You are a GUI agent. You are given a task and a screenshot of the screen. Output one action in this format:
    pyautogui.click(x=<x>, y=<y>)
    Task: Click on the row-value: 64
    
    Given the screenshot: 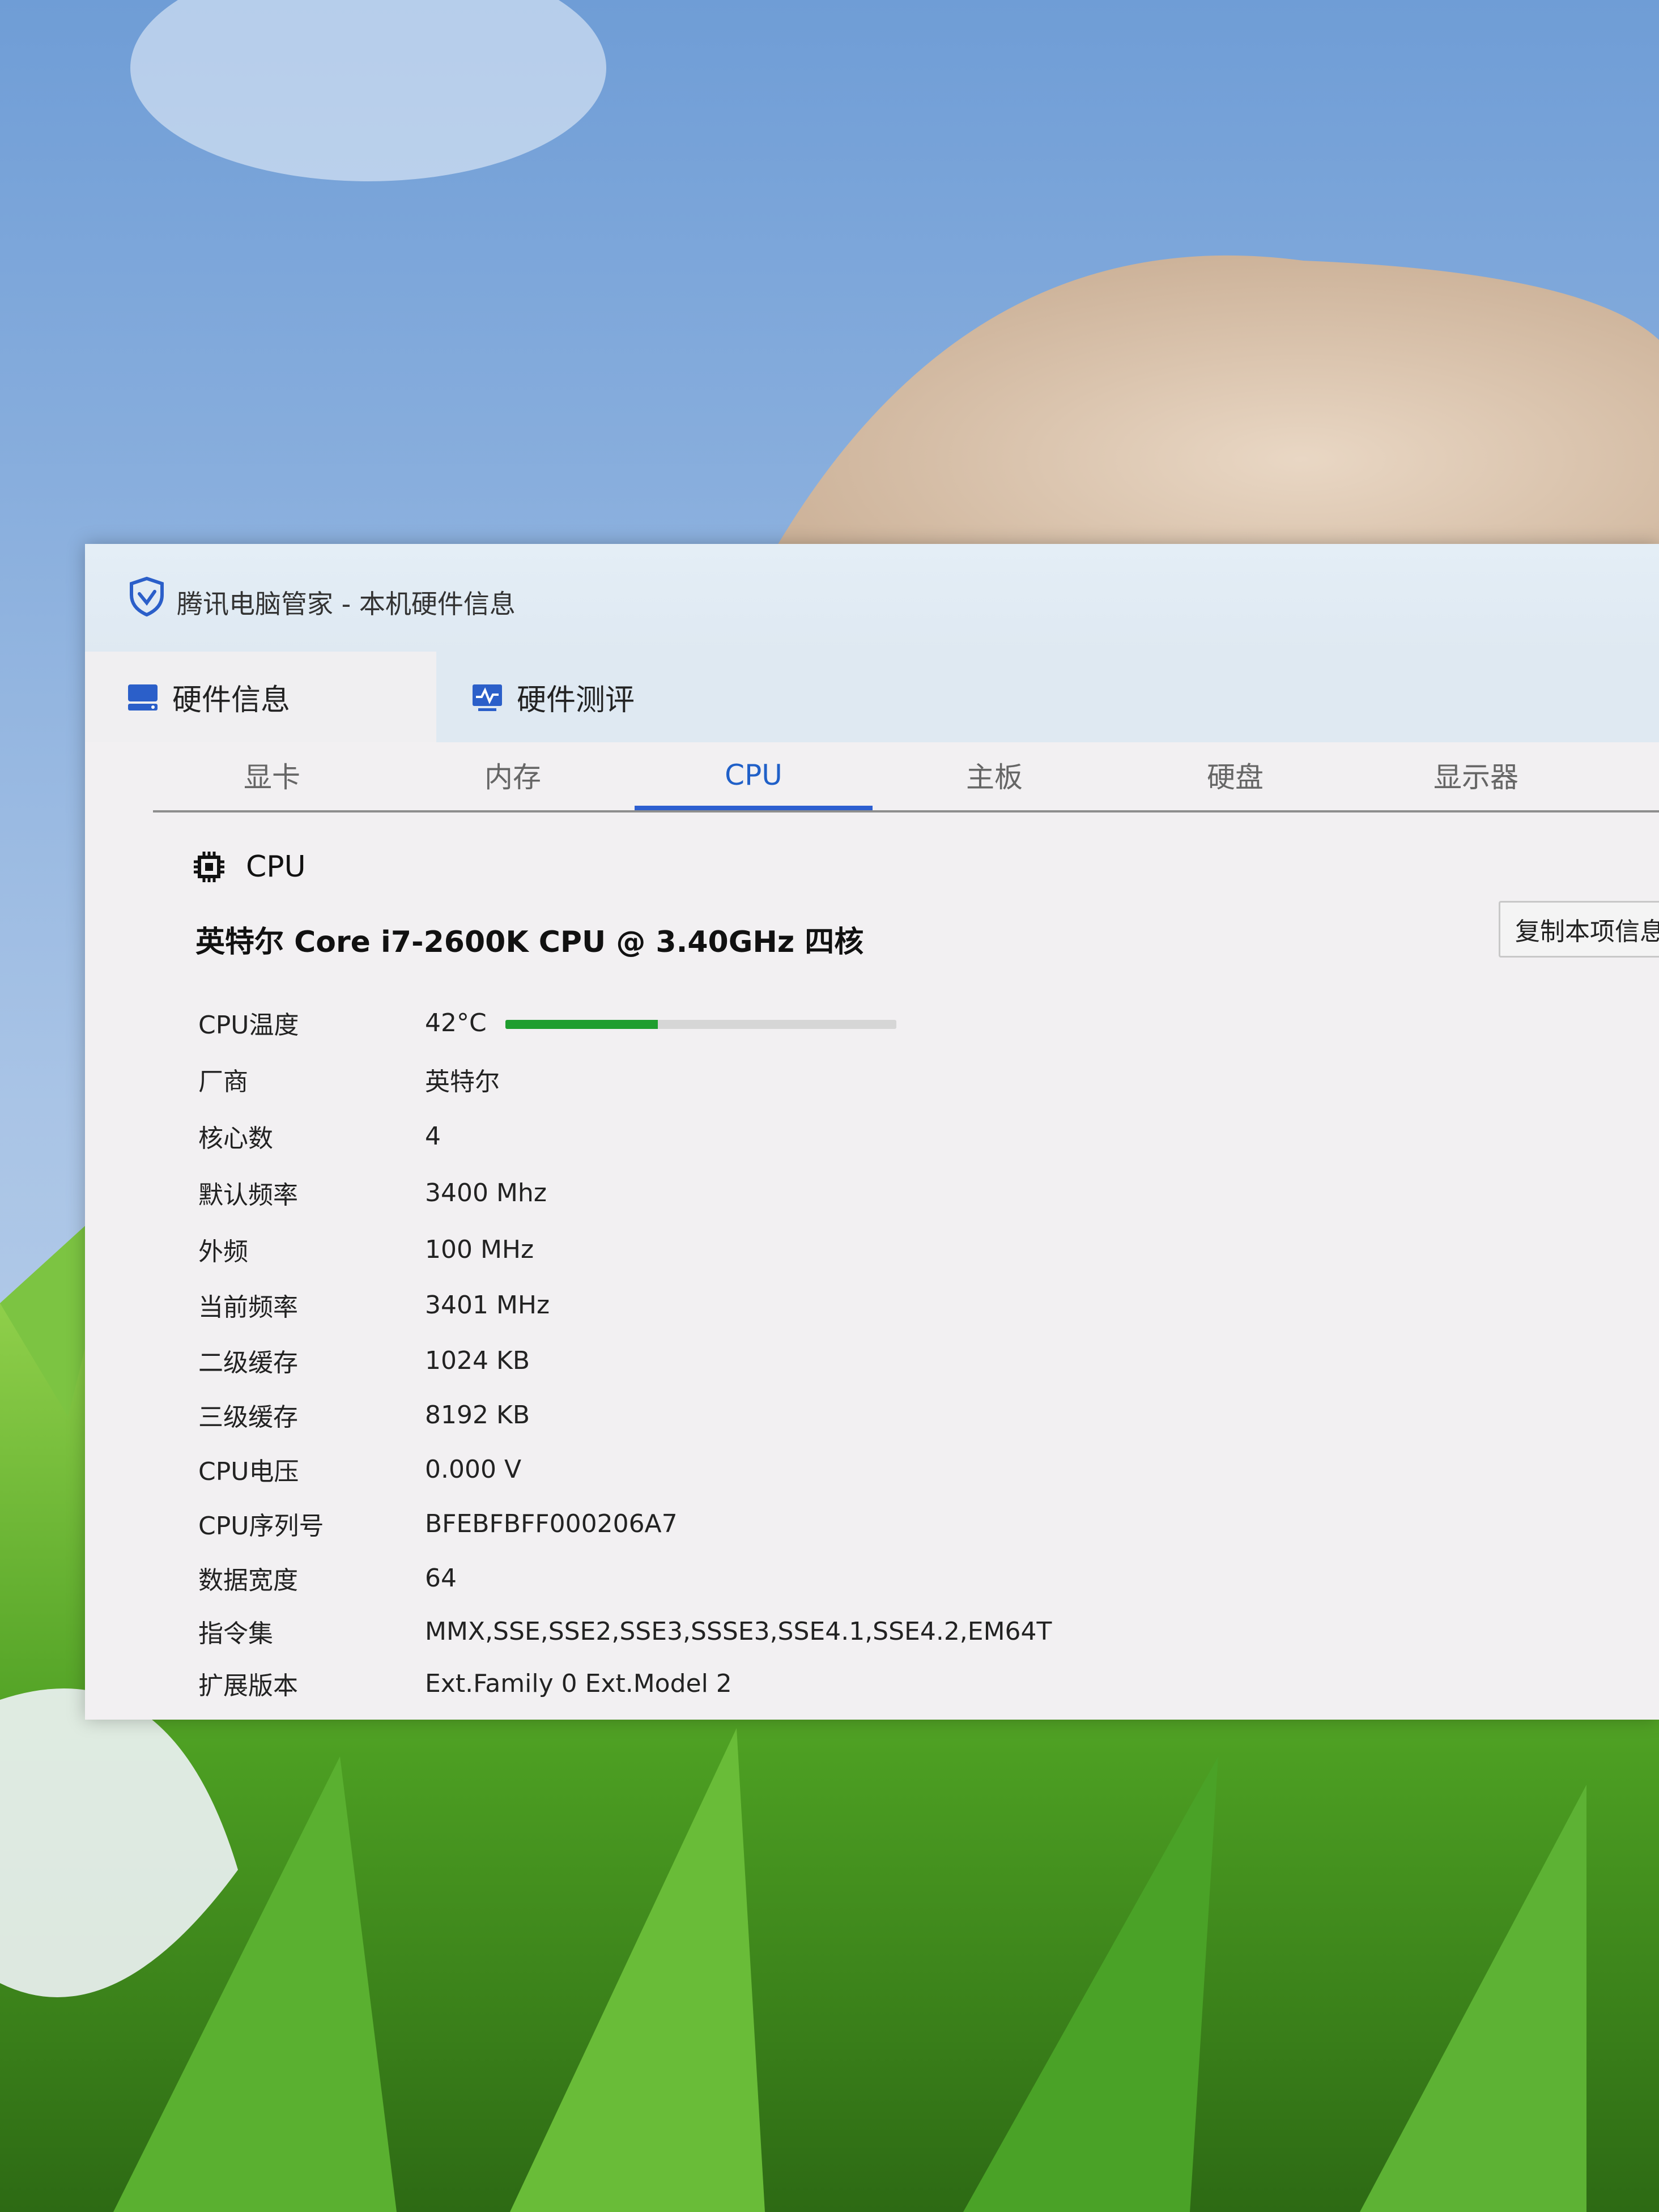 What is the action you would take?
    pyautogui.click(x=441, y=1578)
    